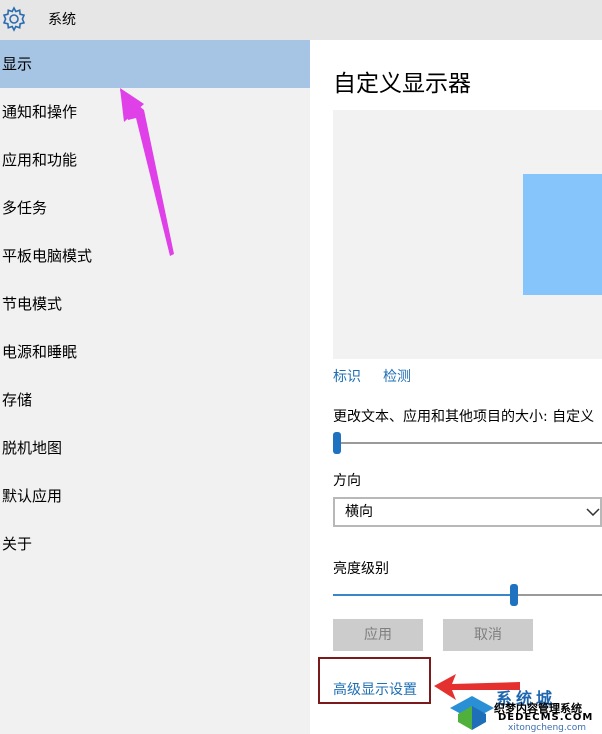 This screenshot has width=602, height=734. What do you see at coordinates (467, 443) in the screenshot?
I see `scale-slider-track` at bounding box center [467, 443].